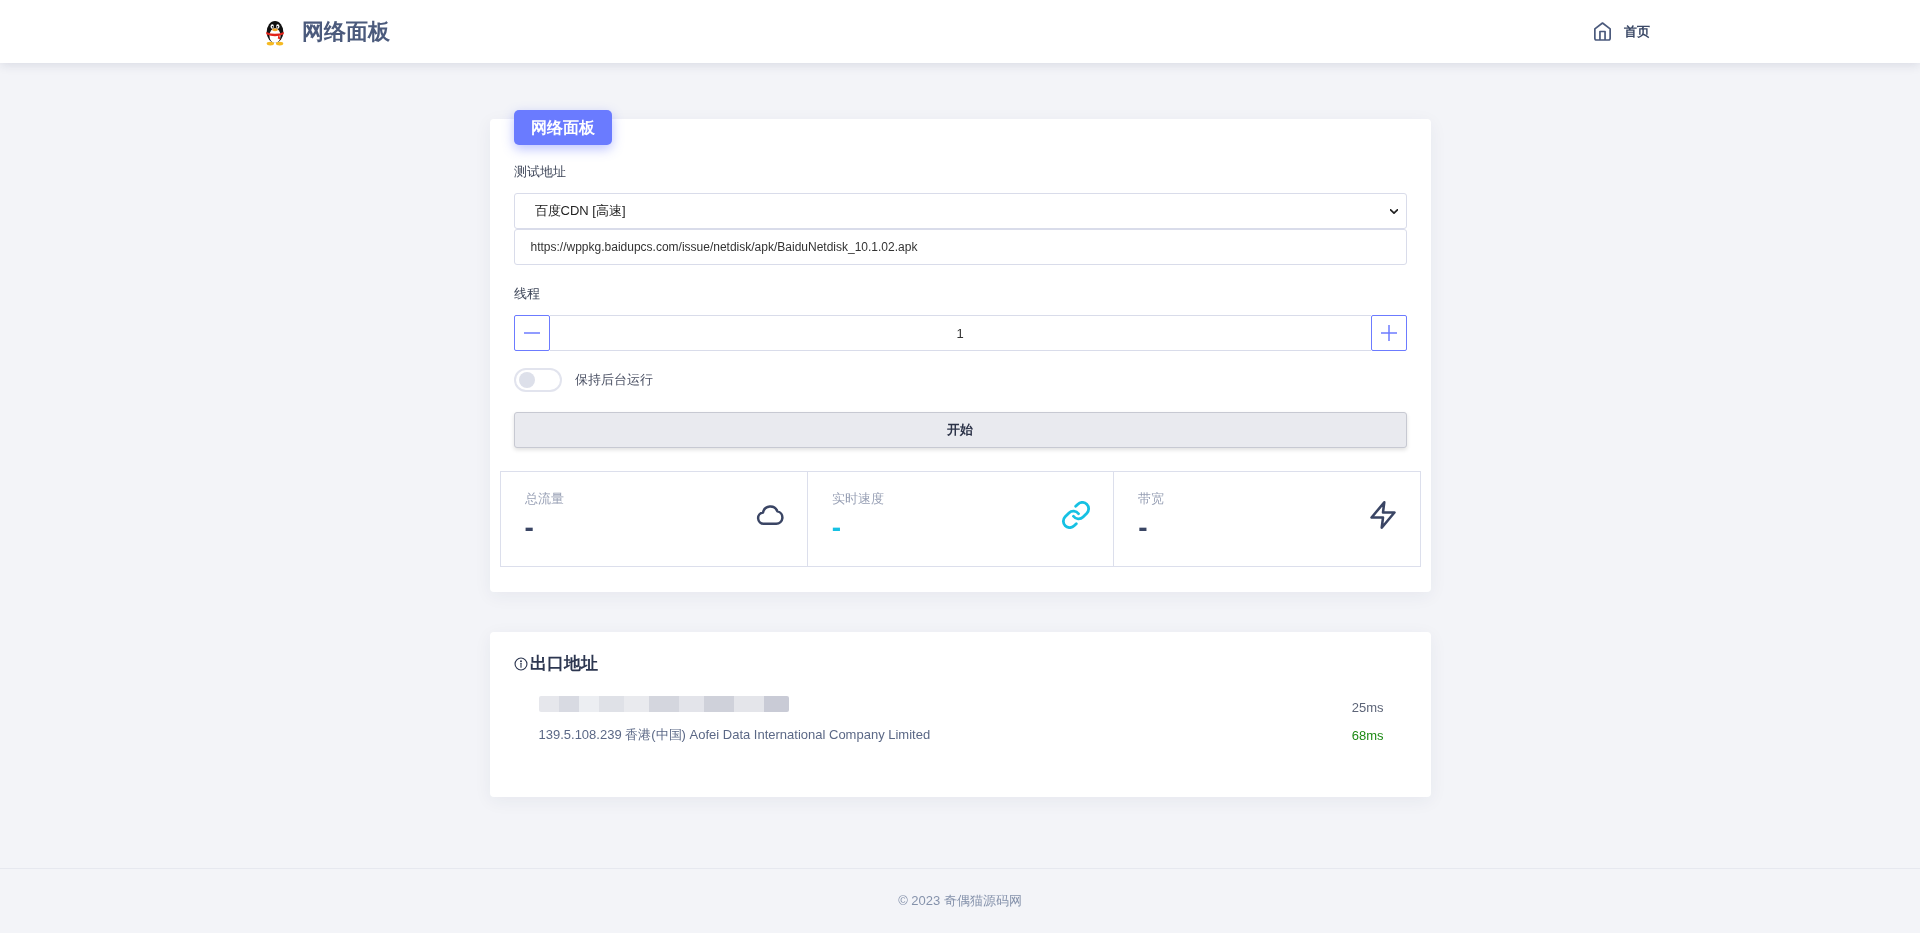 This screenshot has width=1920, height=933. I want to click on stat-label: 带宽, so click(1151, 499).